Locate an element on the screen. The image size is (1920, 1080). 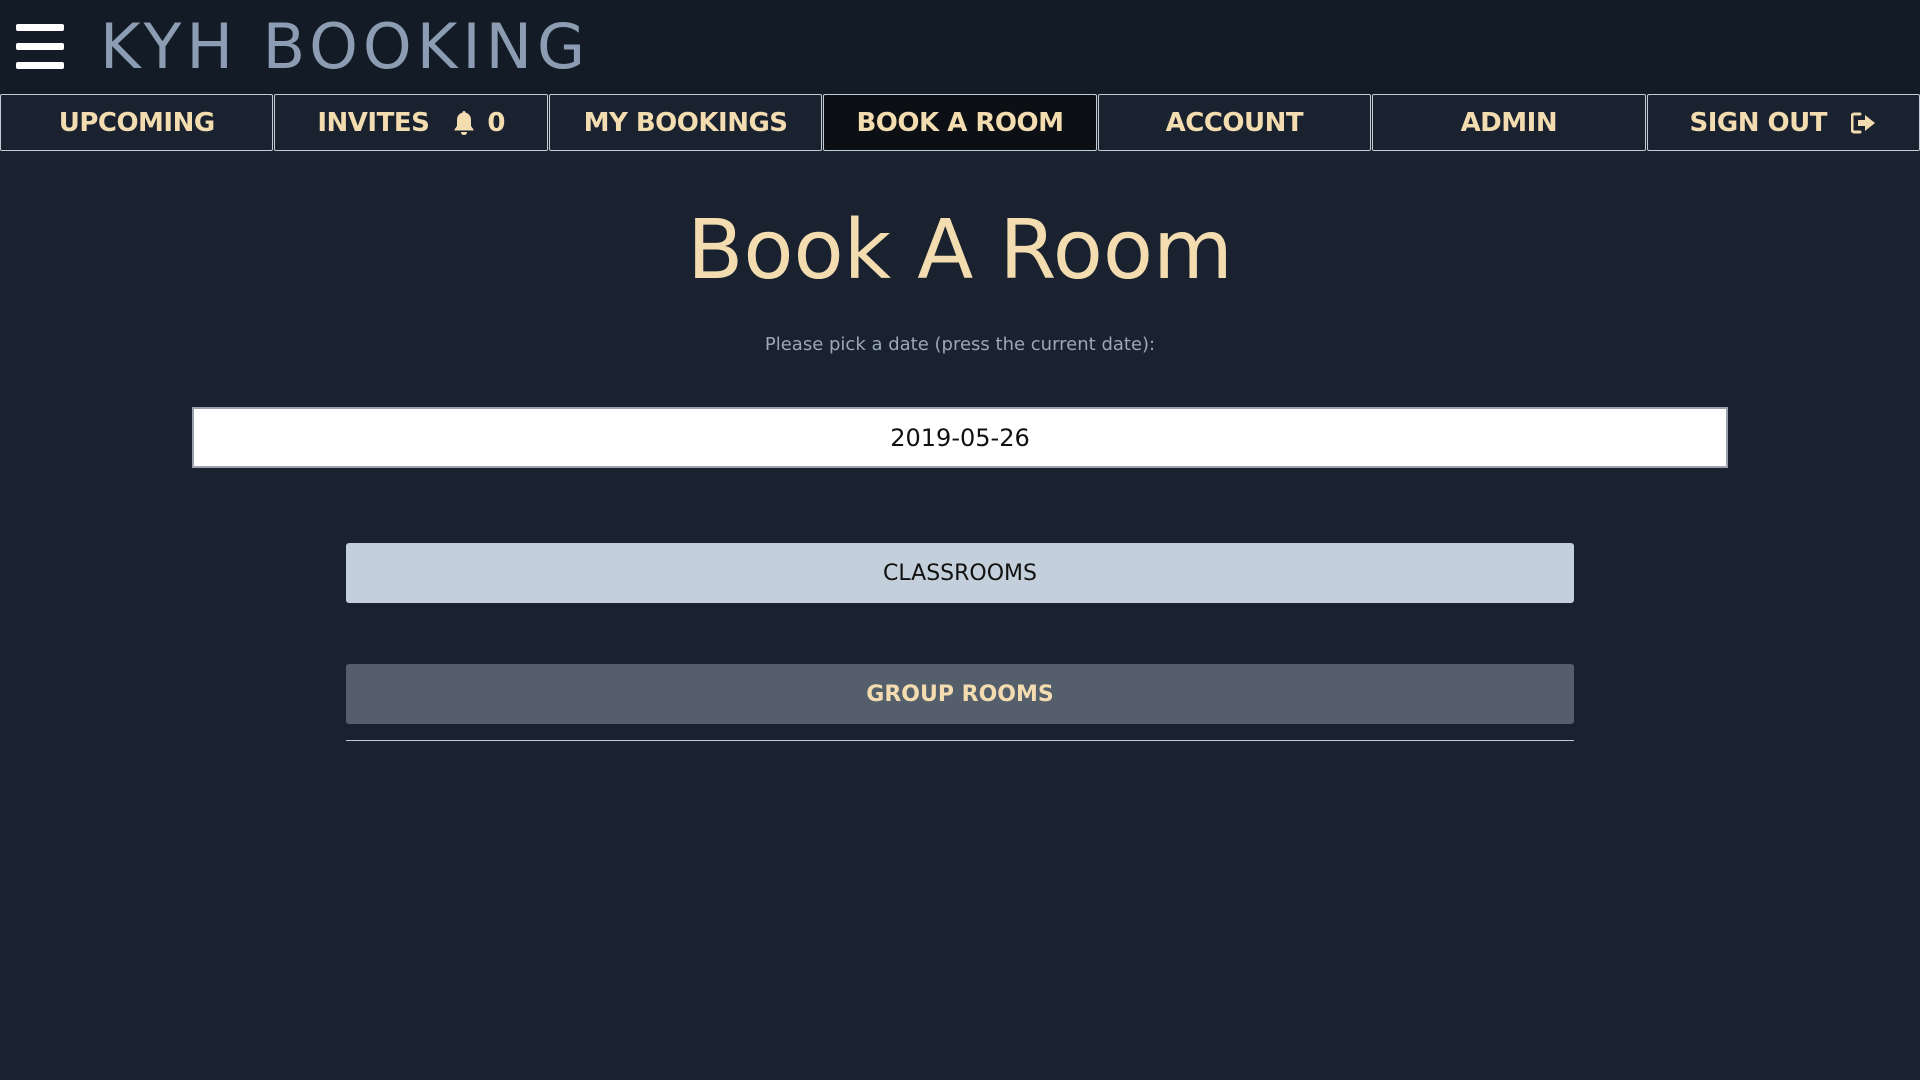
nav-book-a-room: BOOK A ROOM is located at coordinates (960, 122).